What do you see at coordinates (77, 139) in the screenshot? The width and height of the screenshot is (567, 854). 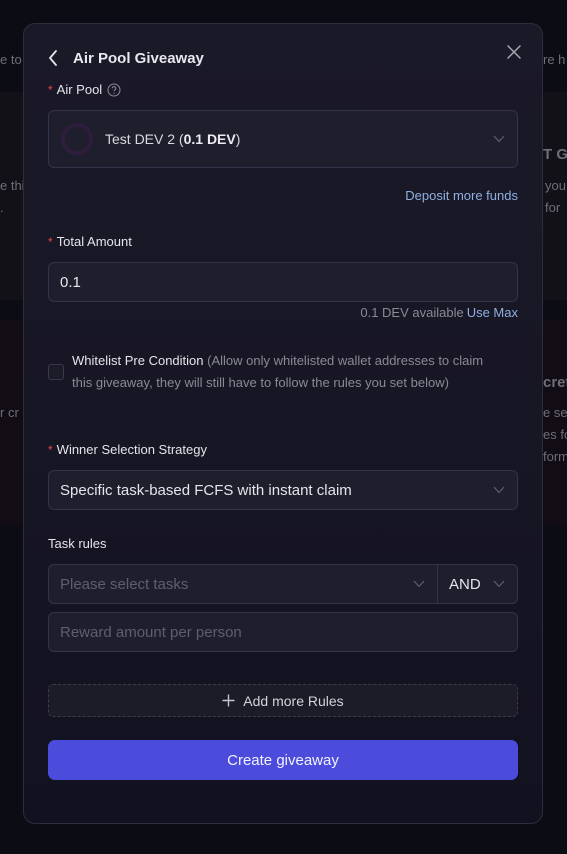 I see `pool-avatar` at bounding box center [77, 139].